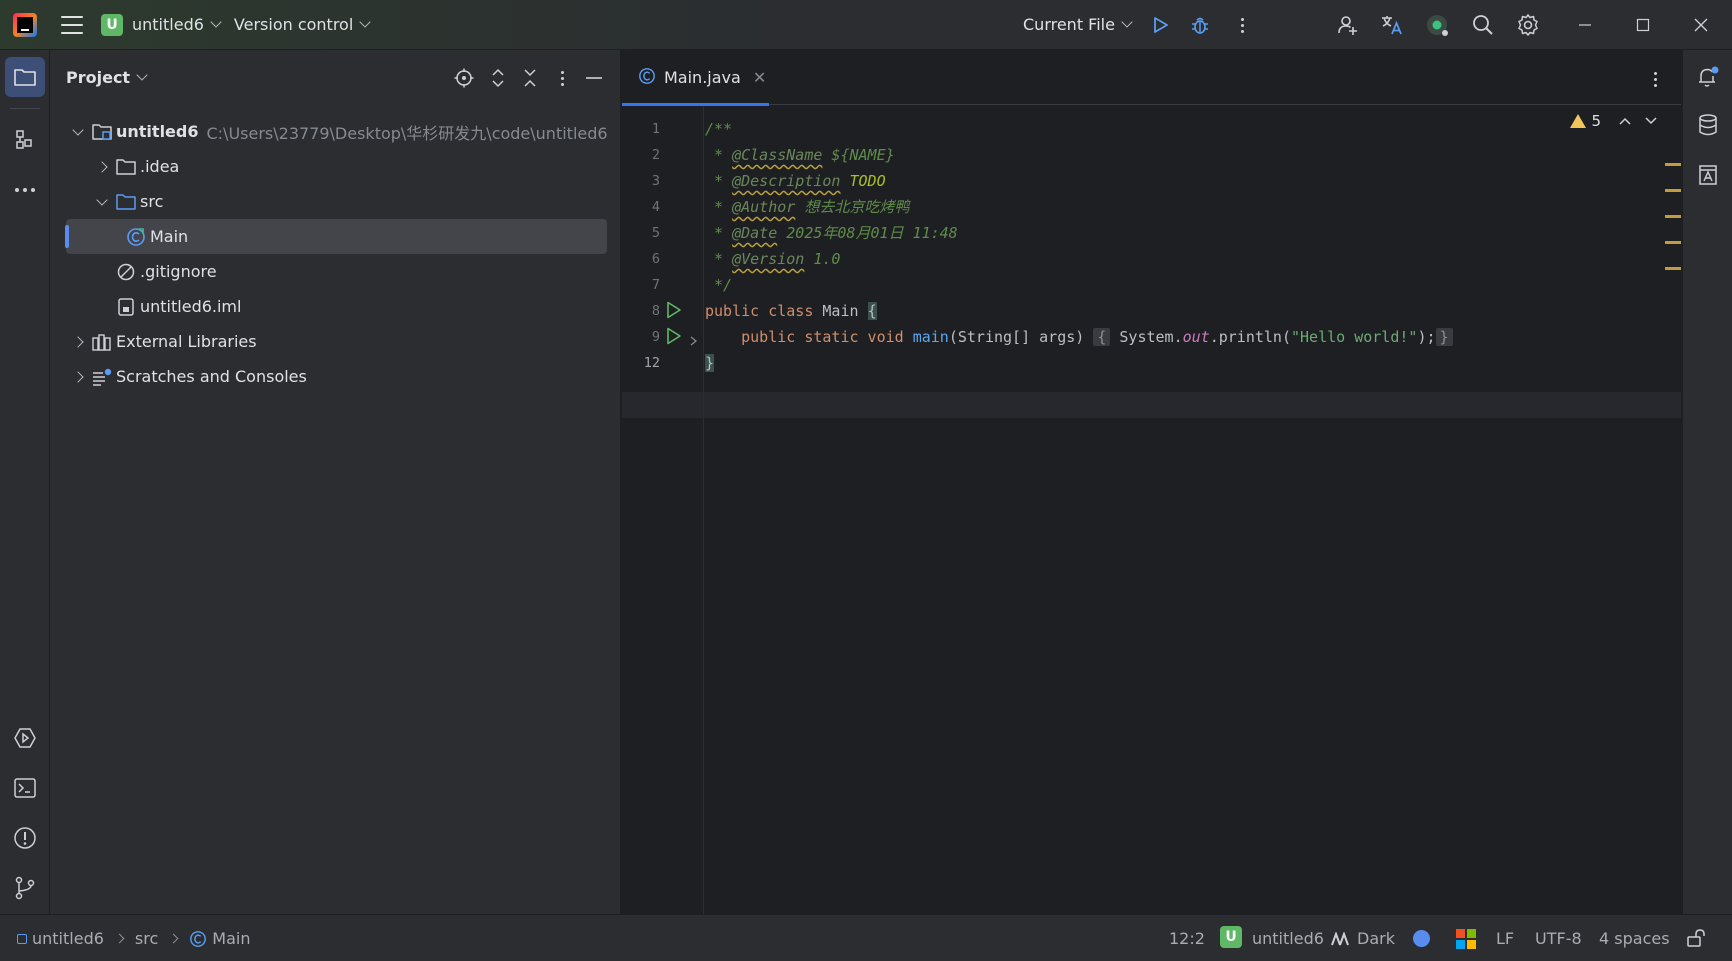 This screenshot has width=1732, height=961. I want to click on hide-panel-icon, so click(594, 78).